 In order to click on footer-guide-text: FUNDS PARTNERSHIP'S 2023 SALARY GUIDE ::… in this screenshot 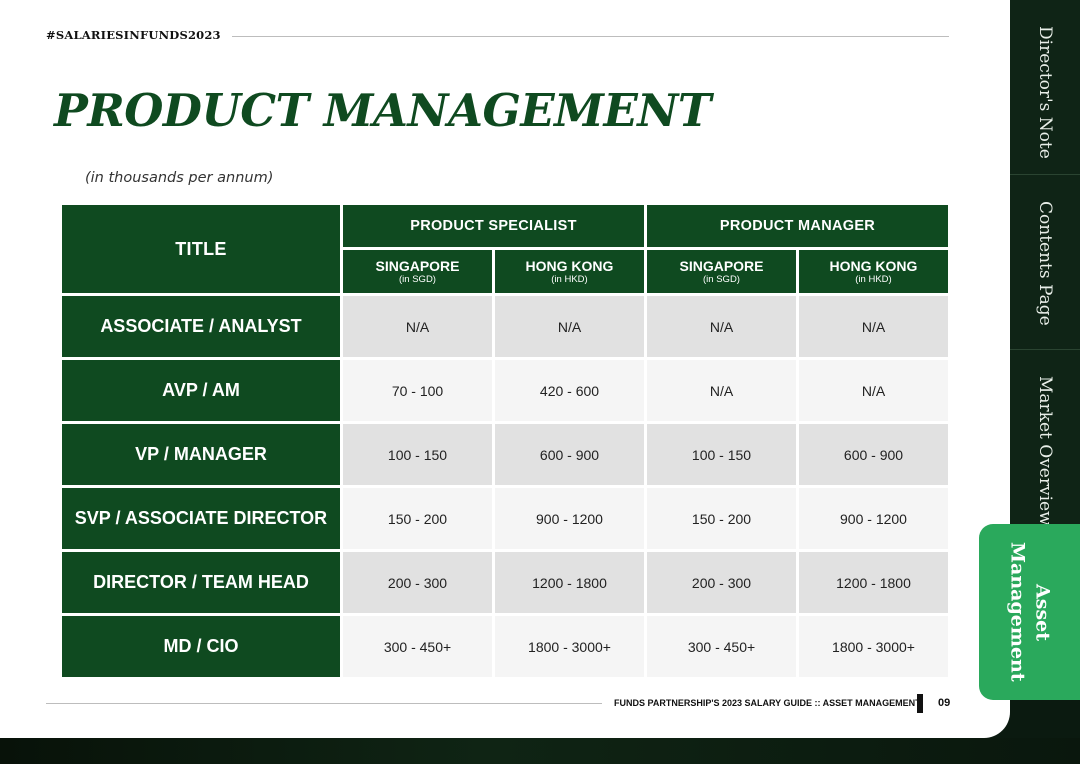, I will do `click(767, 703)`.